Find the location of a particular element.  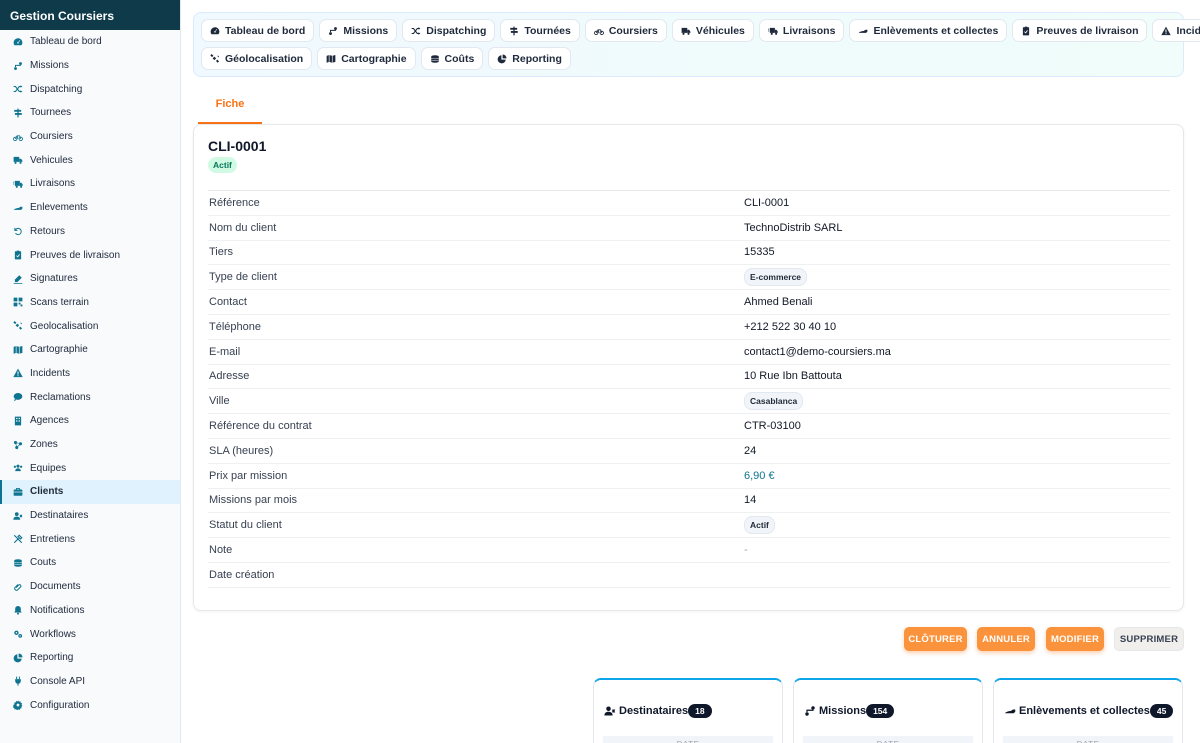

annuler-button: ANNULER is located at coordinates (1006, 639).